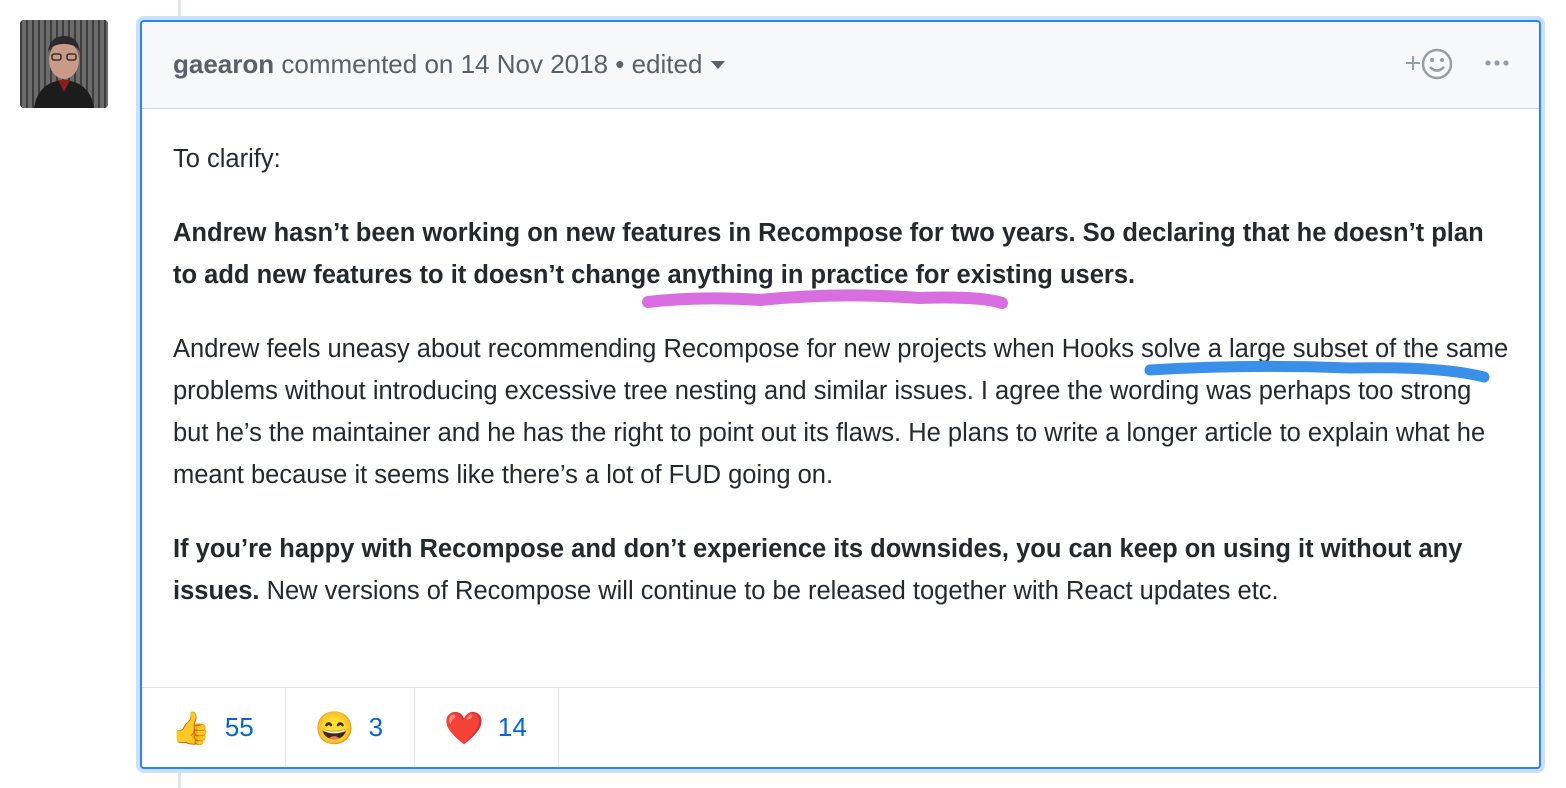 The image size is (1566, 788). Describe the element at coordinates (64, 64) in the screenshot. I see `avatar` at that location.